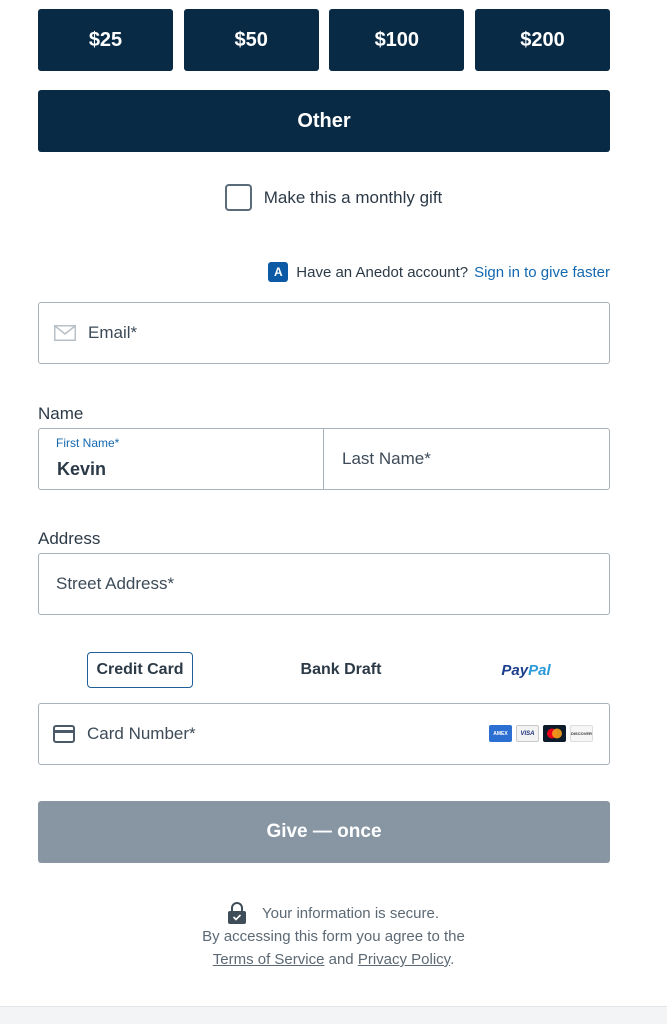 The height and width of the screenshot is (1024, 667). I want to click on monthly-gift-checkbox, so click(238, 197).